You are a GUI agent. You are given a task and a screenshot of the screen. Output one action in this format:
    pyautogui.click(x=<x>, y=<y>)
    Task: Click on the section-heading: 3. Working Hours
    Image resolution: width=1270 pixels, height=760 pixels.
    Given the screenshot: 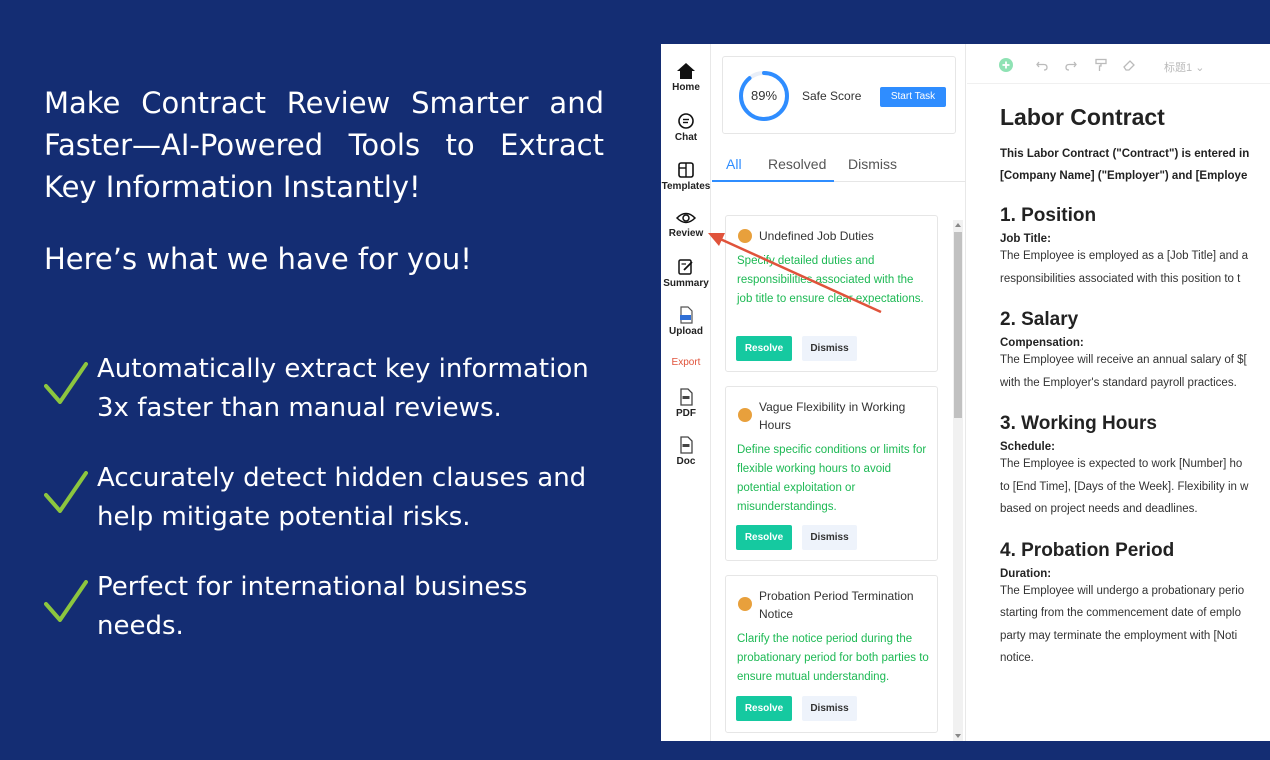 What is the action you would take?
    pyautogui.click(x=1078, y=423)
    